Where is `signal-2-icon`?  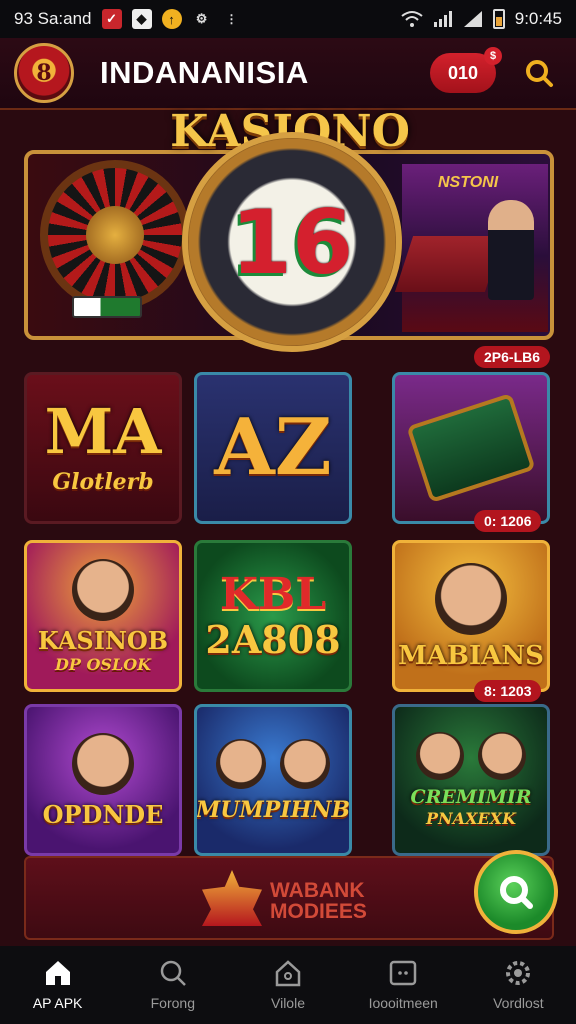
signal-2-icon is located at coordinates (472, 19).